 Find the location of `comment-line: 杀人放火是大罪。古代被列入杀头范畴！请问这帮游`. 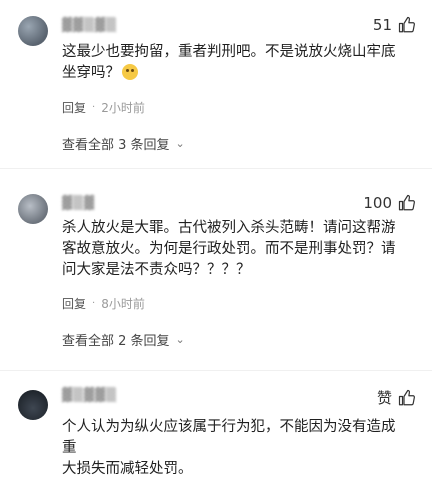

comment-line: 杀人放火是大罪。古代被列入杀头范畴！请问这帮游 is located at coordinates (229, 228).